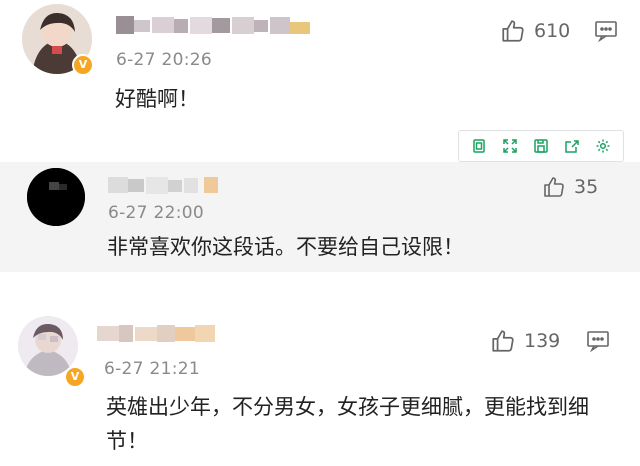 The width and height of the screenshot is (640, 466). I want to click on like-button: 610, so click(535, 31).